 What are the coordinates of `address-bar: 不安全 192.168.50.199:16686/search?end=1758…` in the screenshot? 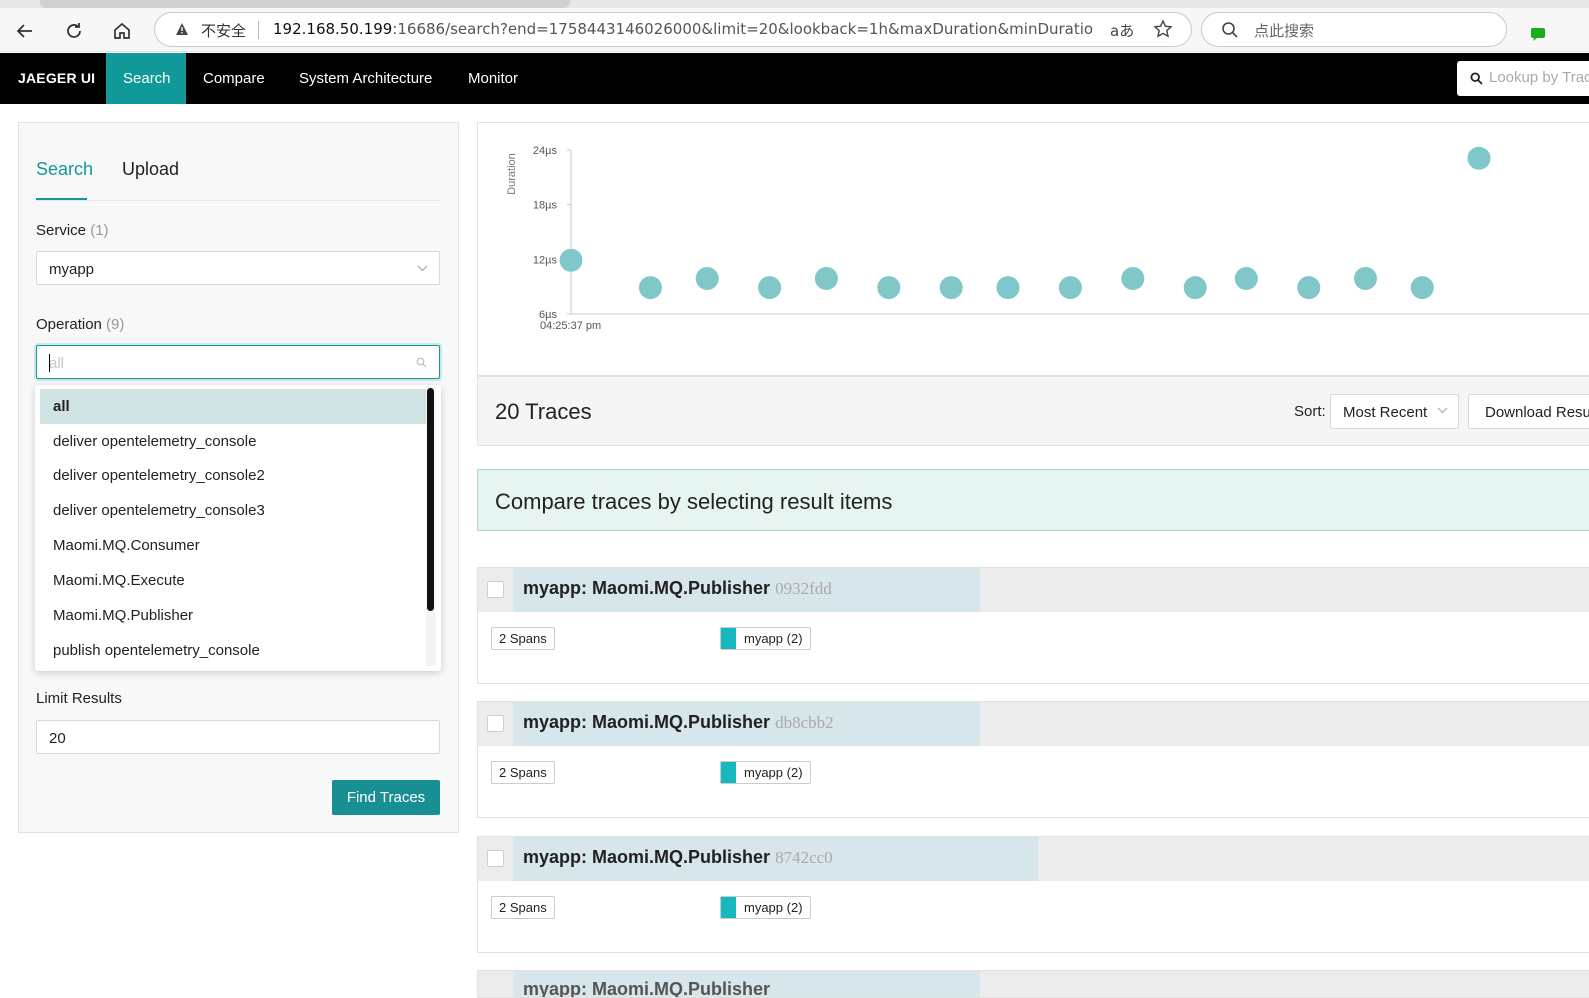 It's located at (673, 29).